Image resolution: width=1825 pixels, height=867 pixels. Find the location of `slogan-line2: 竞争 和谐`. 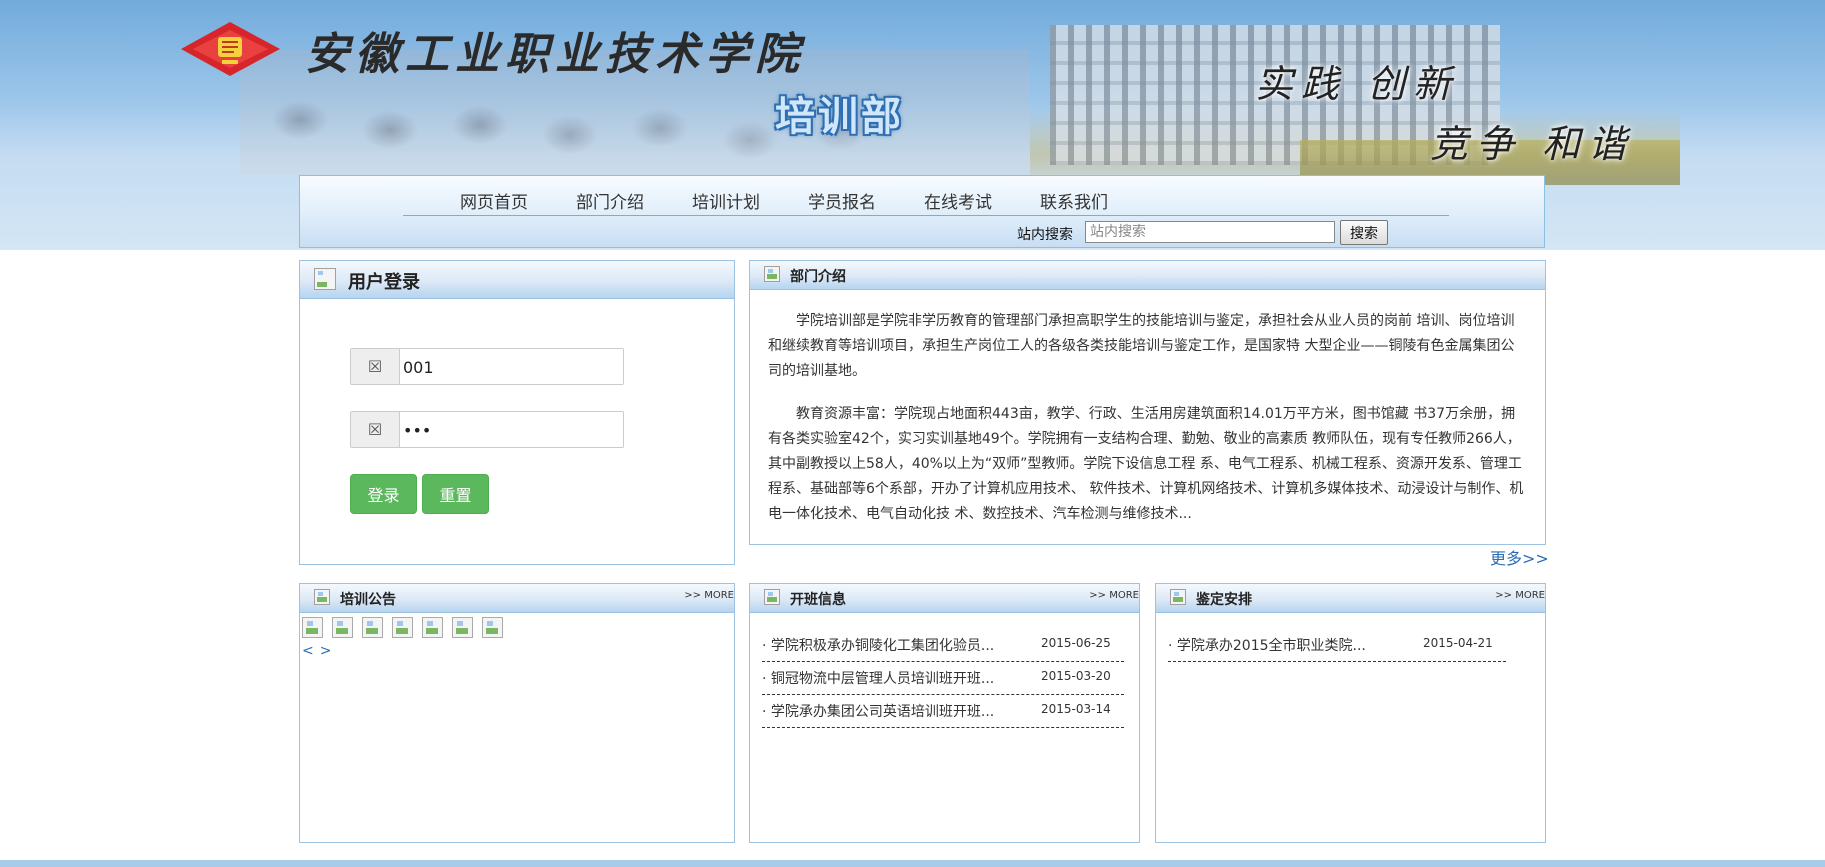

slogan-line2: 竞争 和谐 is located at coordinates (1532, 144).